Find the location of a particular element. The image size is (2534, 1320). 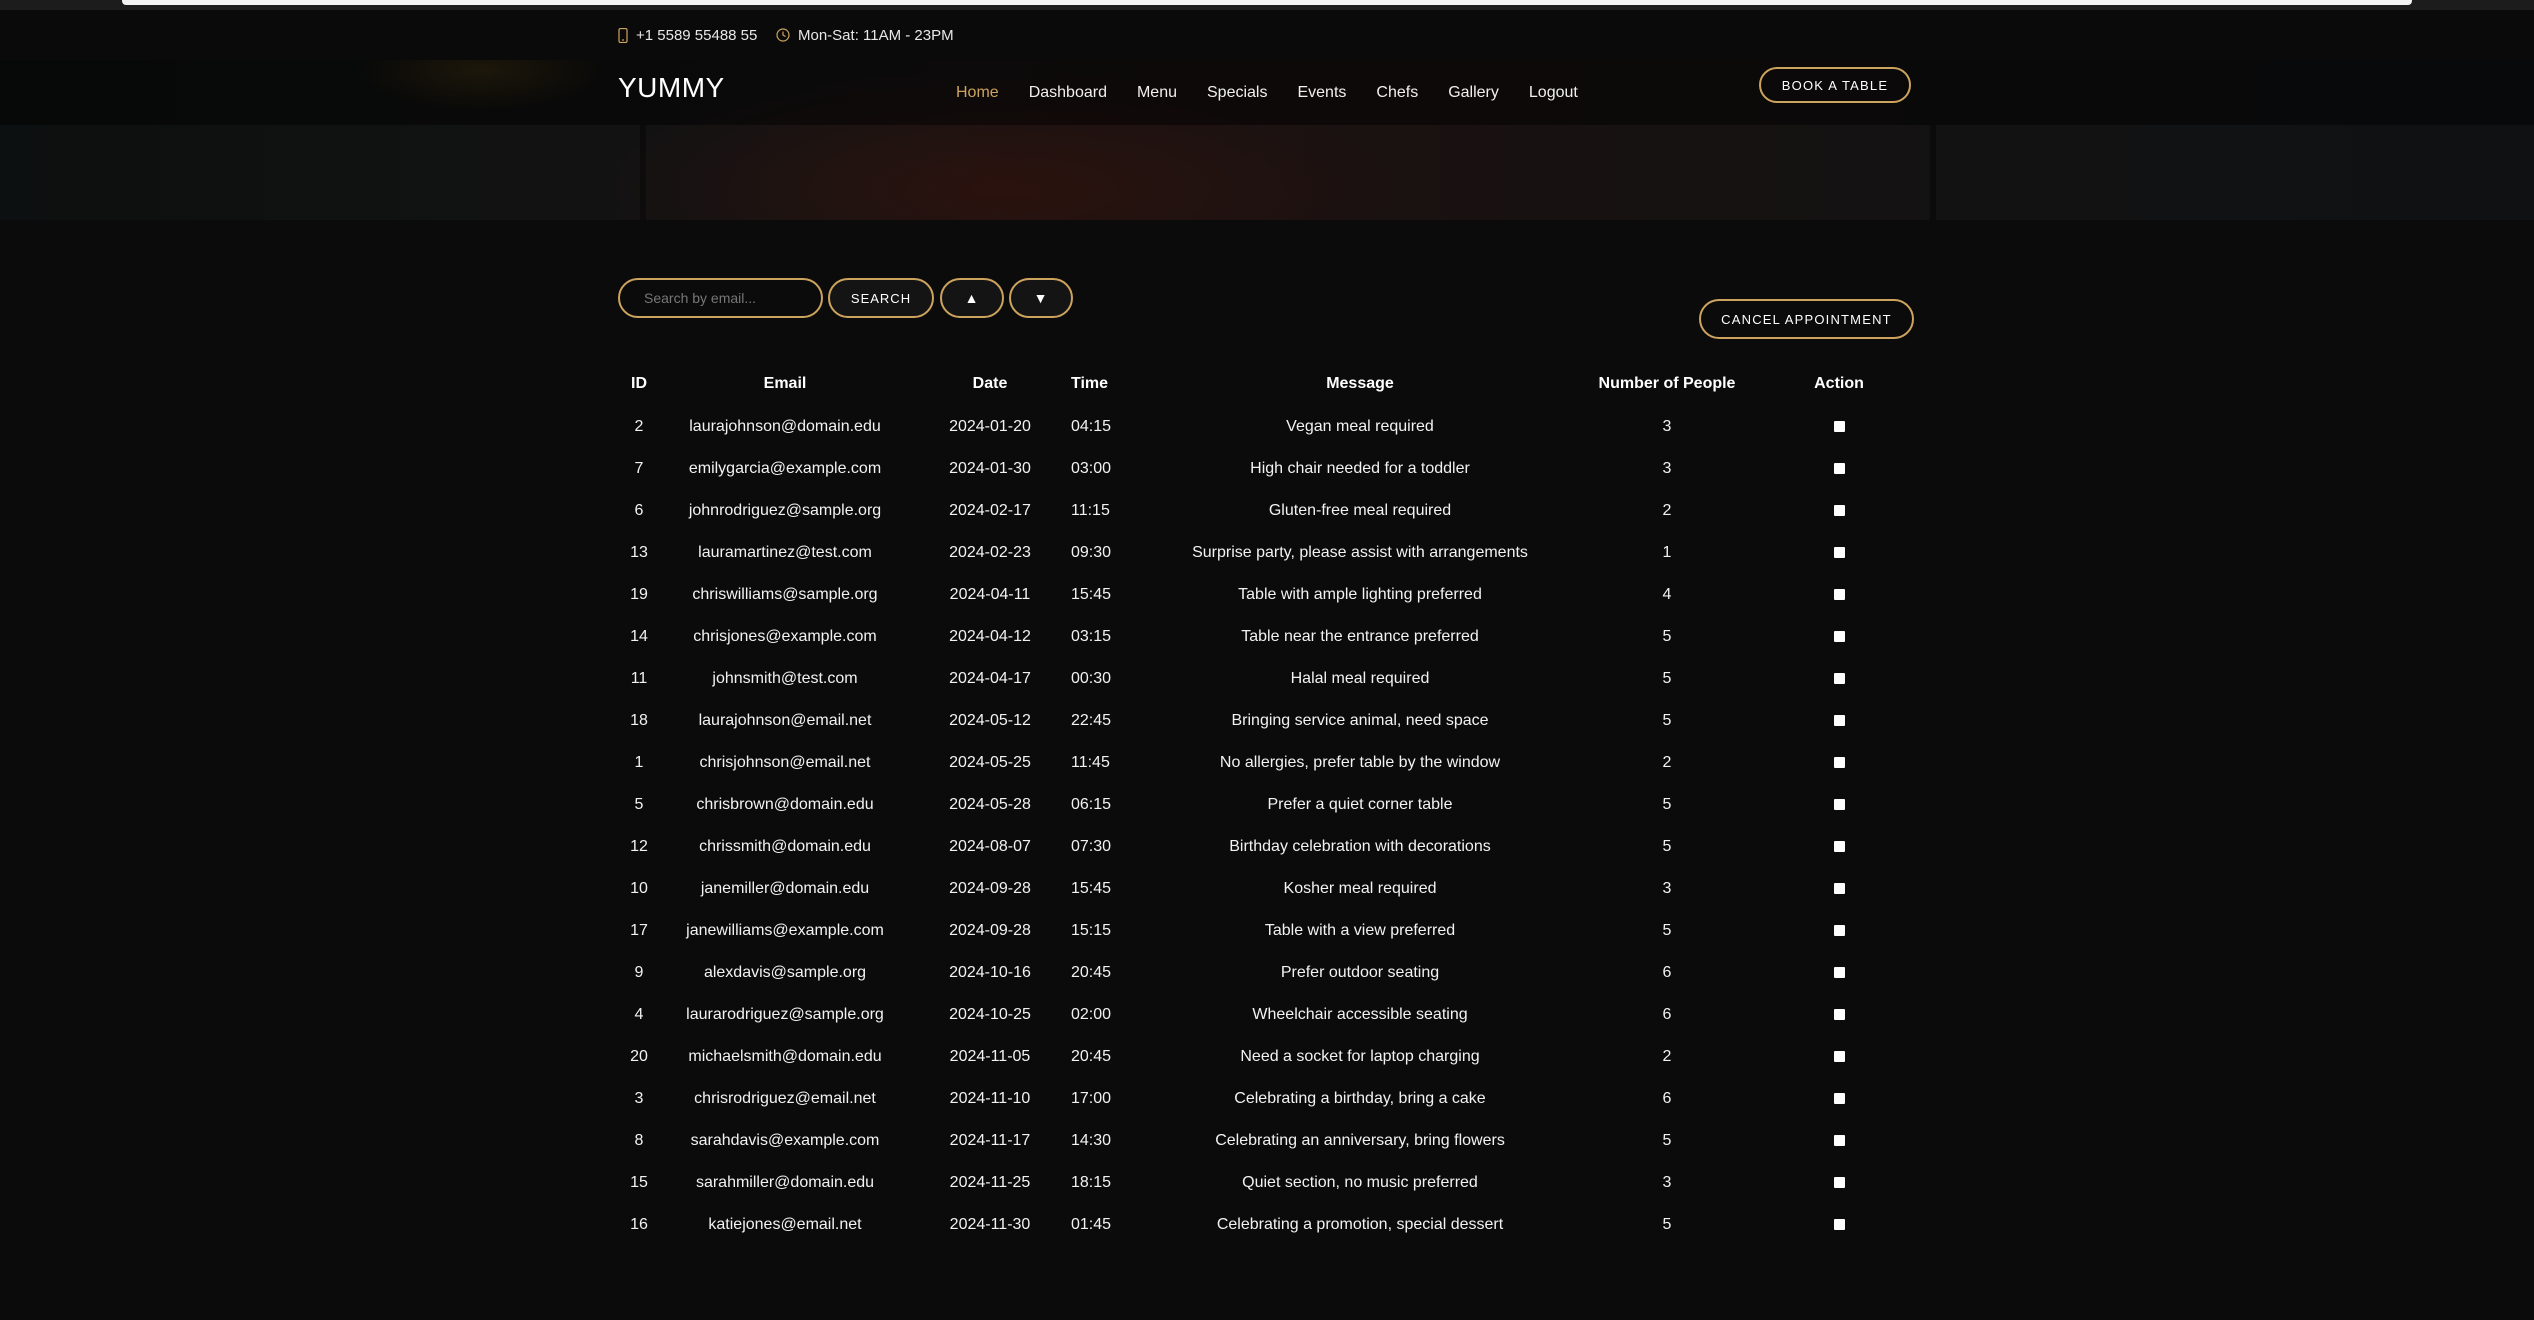

cell-time: 20:45 is located at coordinates (1091, 972).